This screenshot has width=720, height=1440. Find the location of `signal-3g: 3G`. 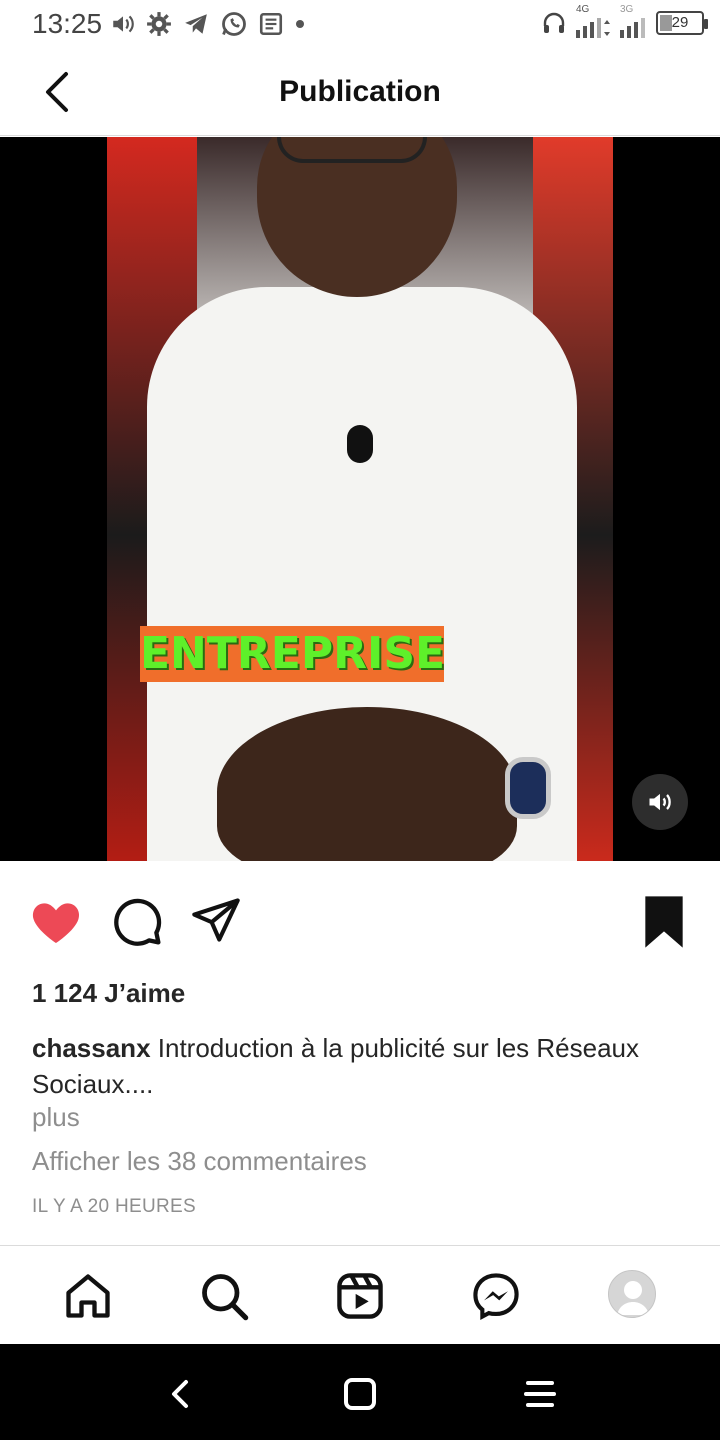

signal-3g: 3G is located at coordinates (633, 21).